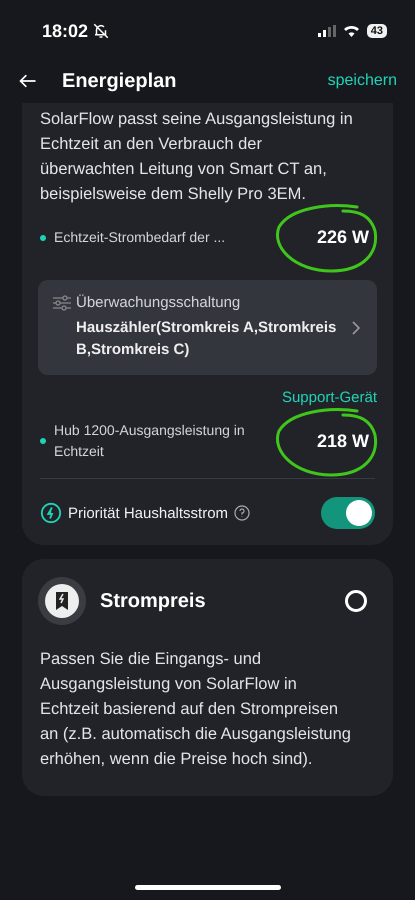  Describe the element at coordinates (376, 31) in the screenshot. I see `battery-level: 43` at that location.